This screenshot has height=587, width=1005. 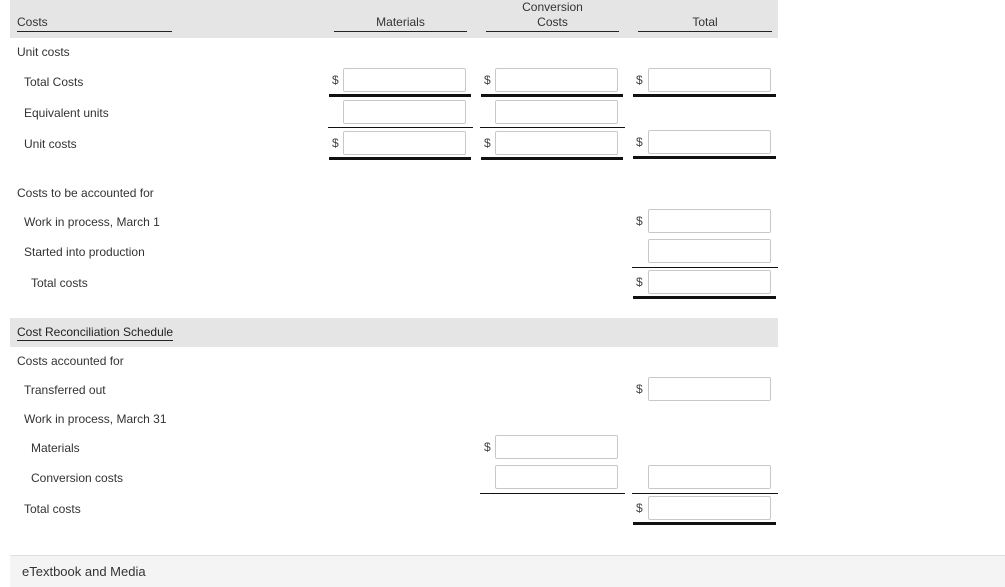 What do you see at coordinates (70, 361) in the screenshot?
I see `section-title-costs-accounted-for: Costs accounted for` at bounding box center [70, 361].